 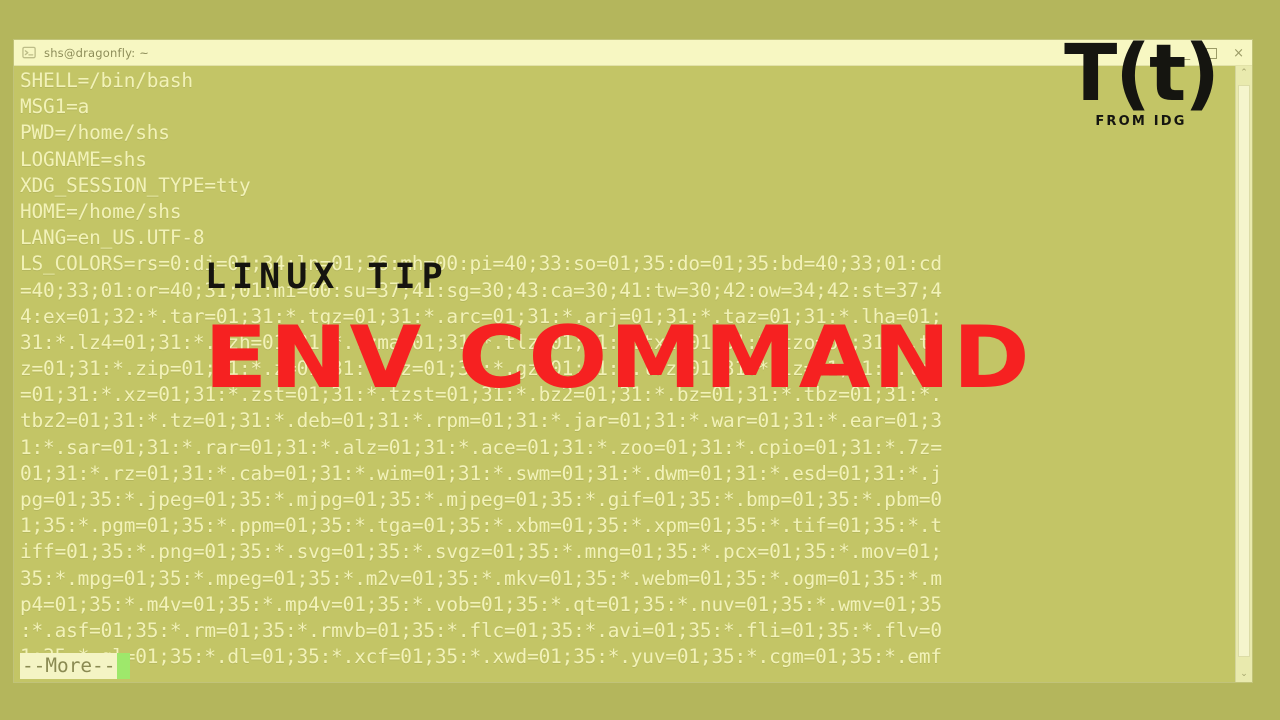 I want to click on more-prompt-label: --More--, so click(x=69, y=666).